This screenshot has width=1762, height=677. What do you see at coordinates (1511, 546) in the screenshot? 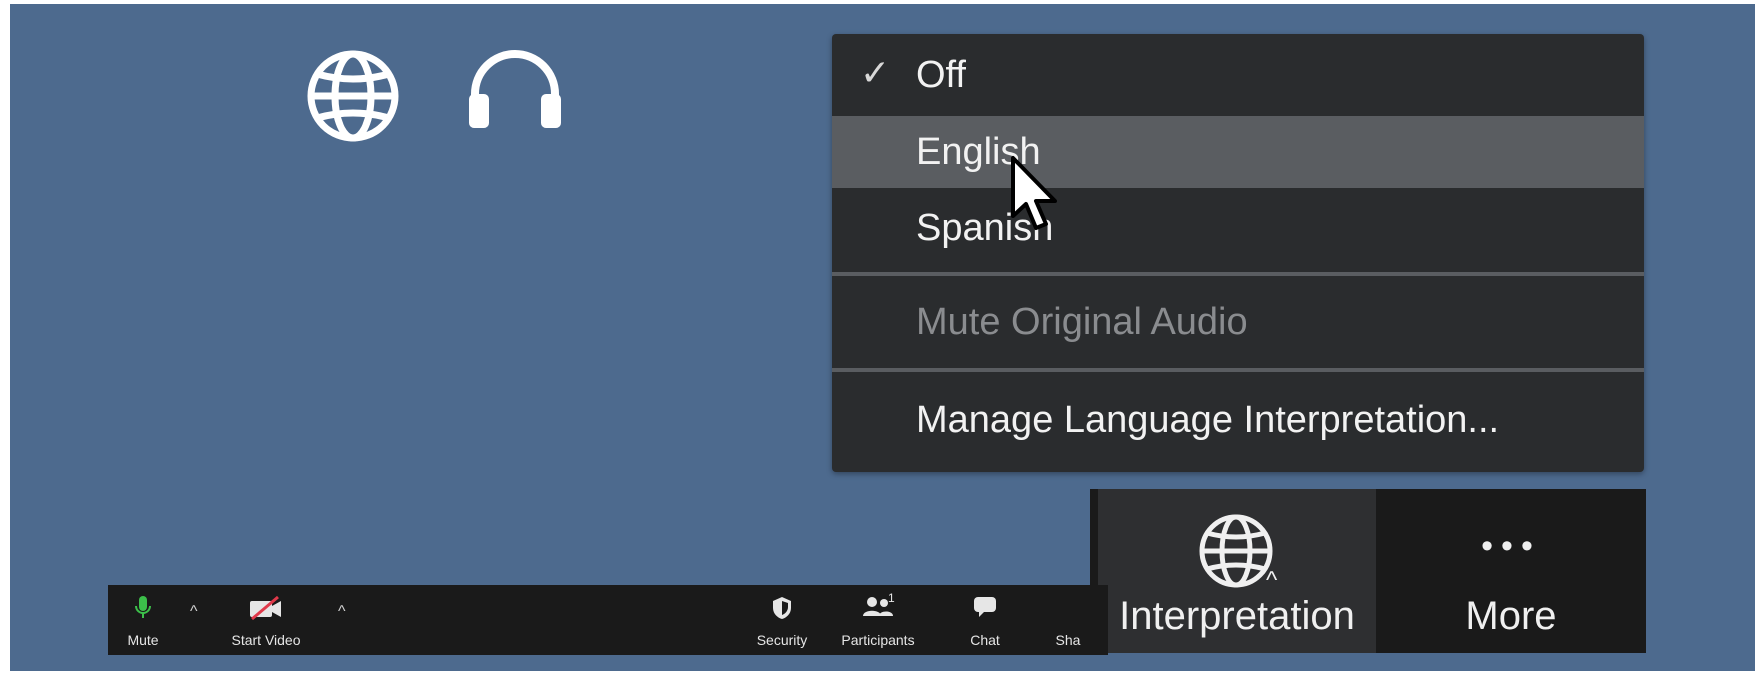
I see `more-dots-icon: •••` at bounding box center [1511, 546].